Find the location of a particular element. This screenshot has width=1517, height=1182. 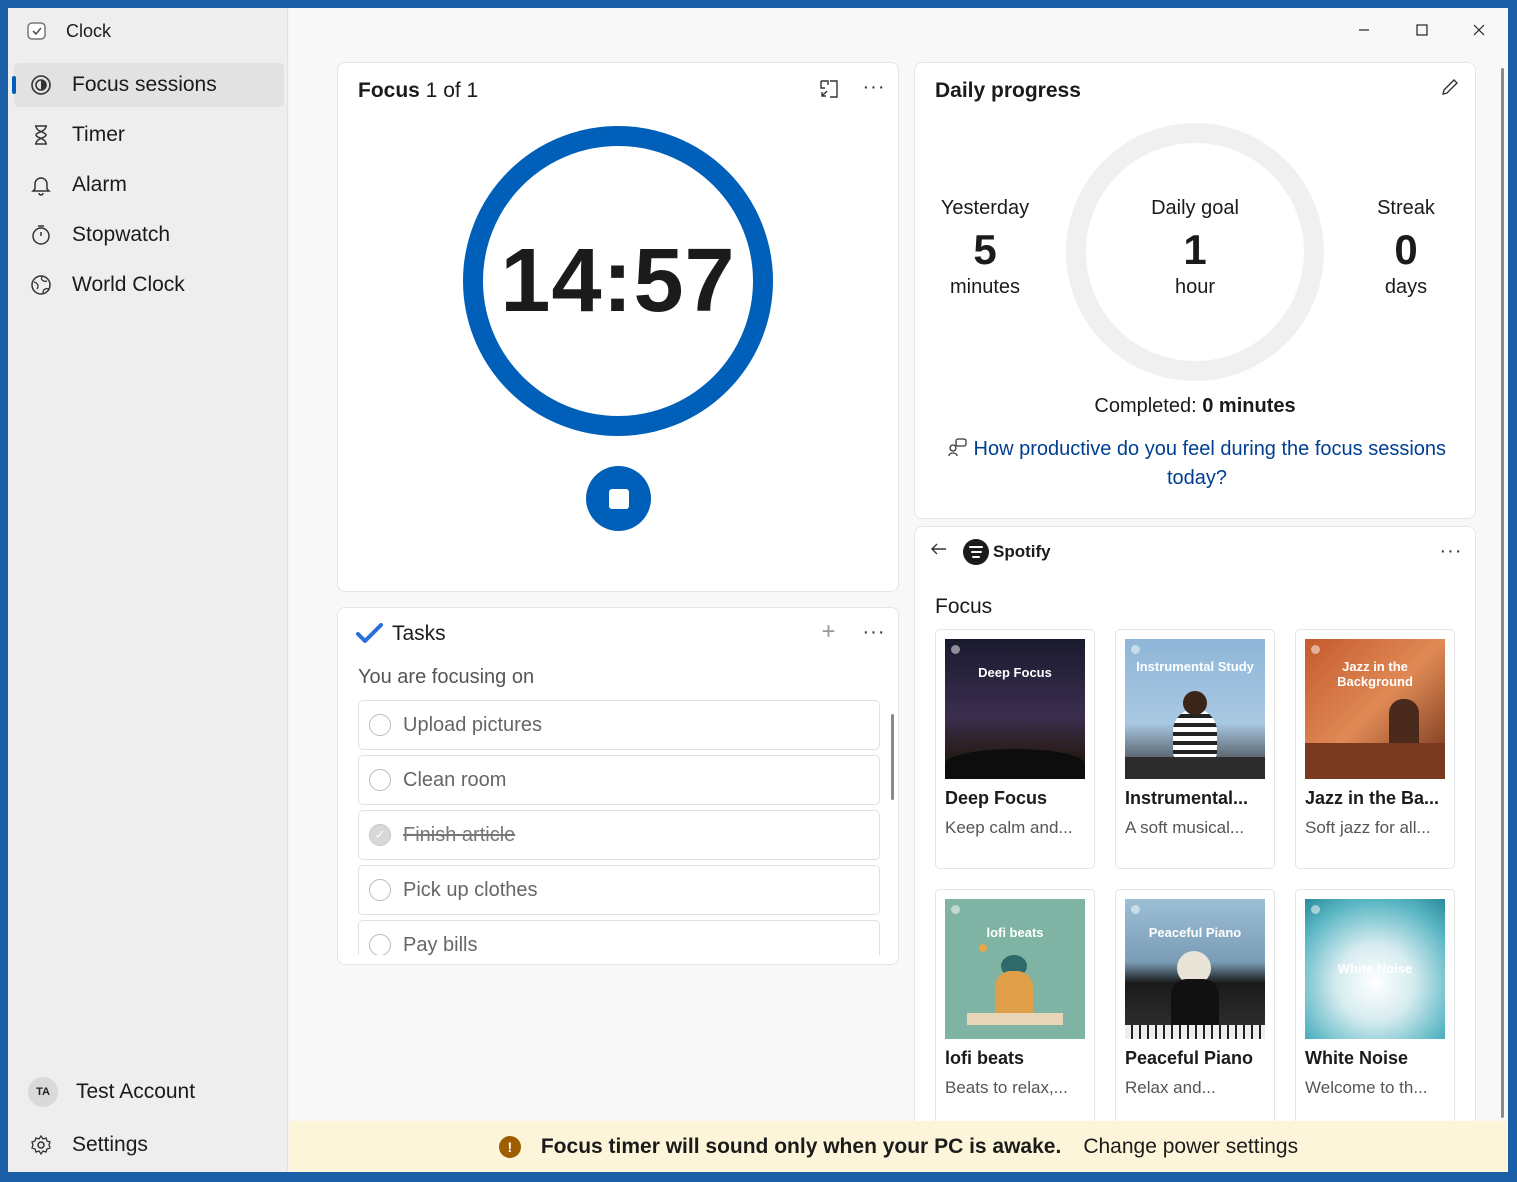

plus-icon: + is located at coordinates (829, 631).